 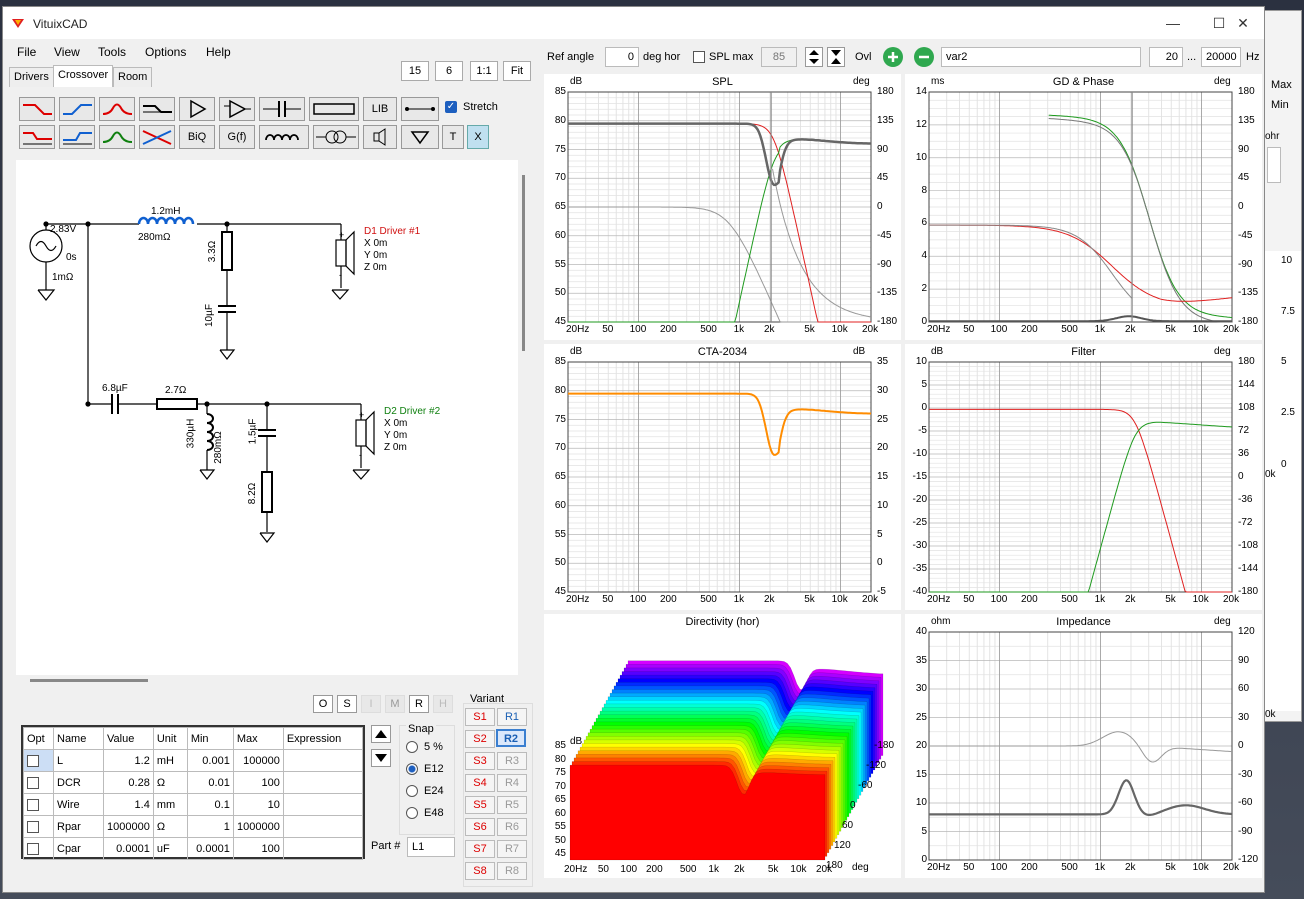 What do you see at coordinates (420, 109) in the screenshot?
I see `wire-button` at bounding box center [420, 109].